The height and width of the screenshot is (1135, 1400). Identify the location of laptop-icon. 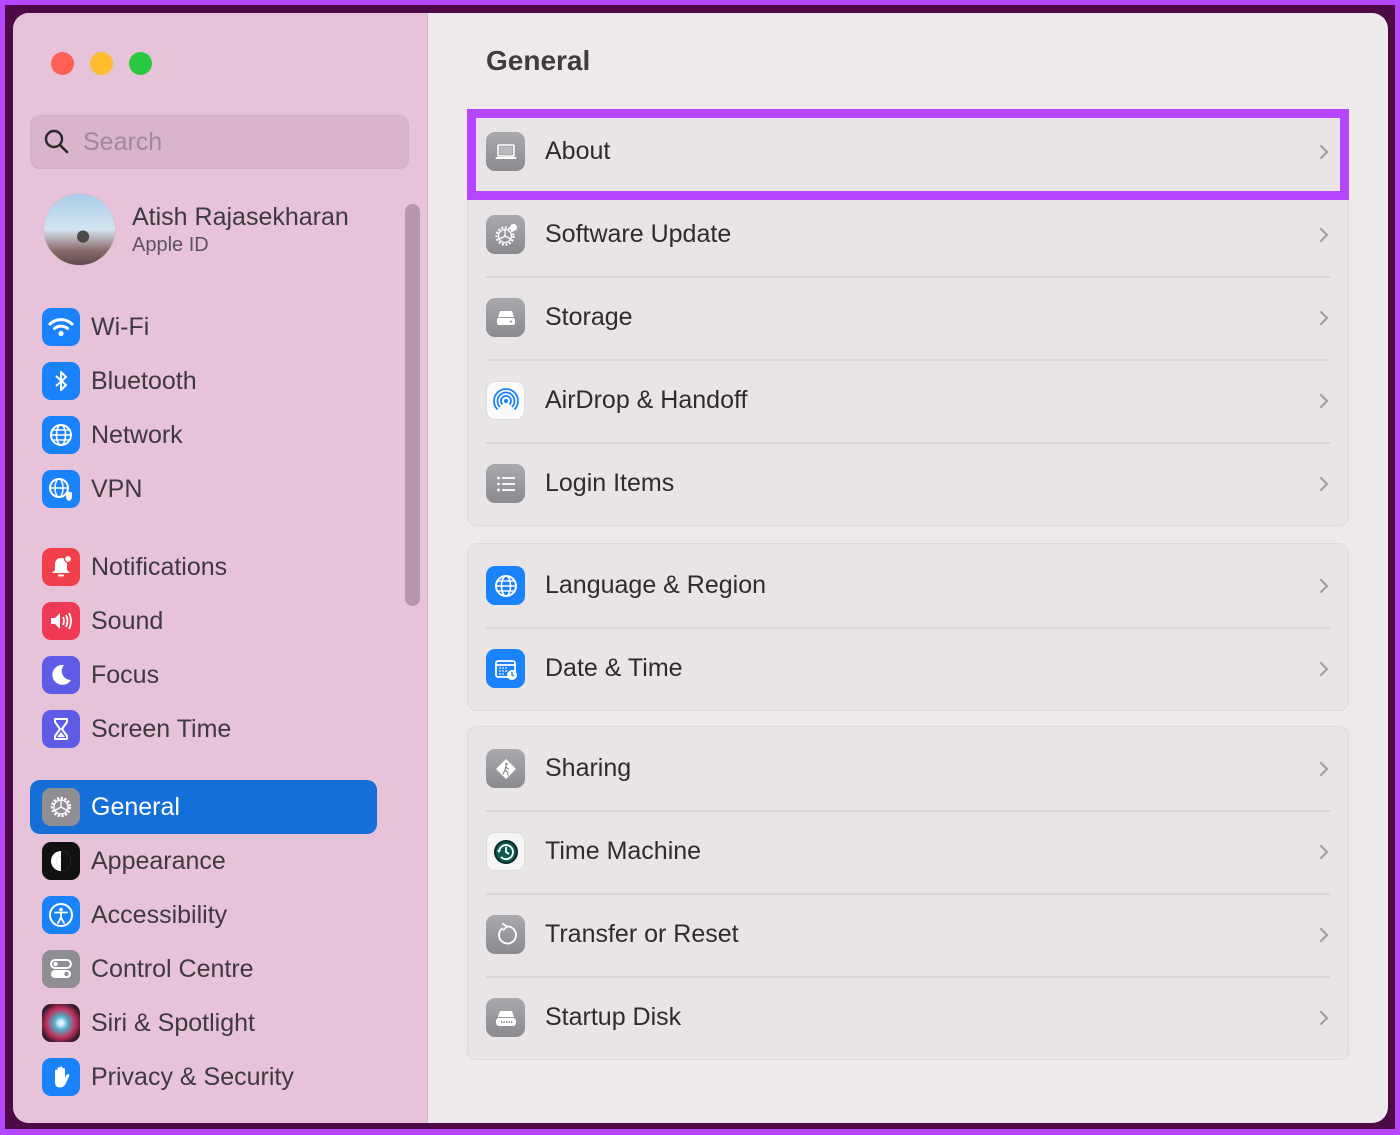
(505, 151).